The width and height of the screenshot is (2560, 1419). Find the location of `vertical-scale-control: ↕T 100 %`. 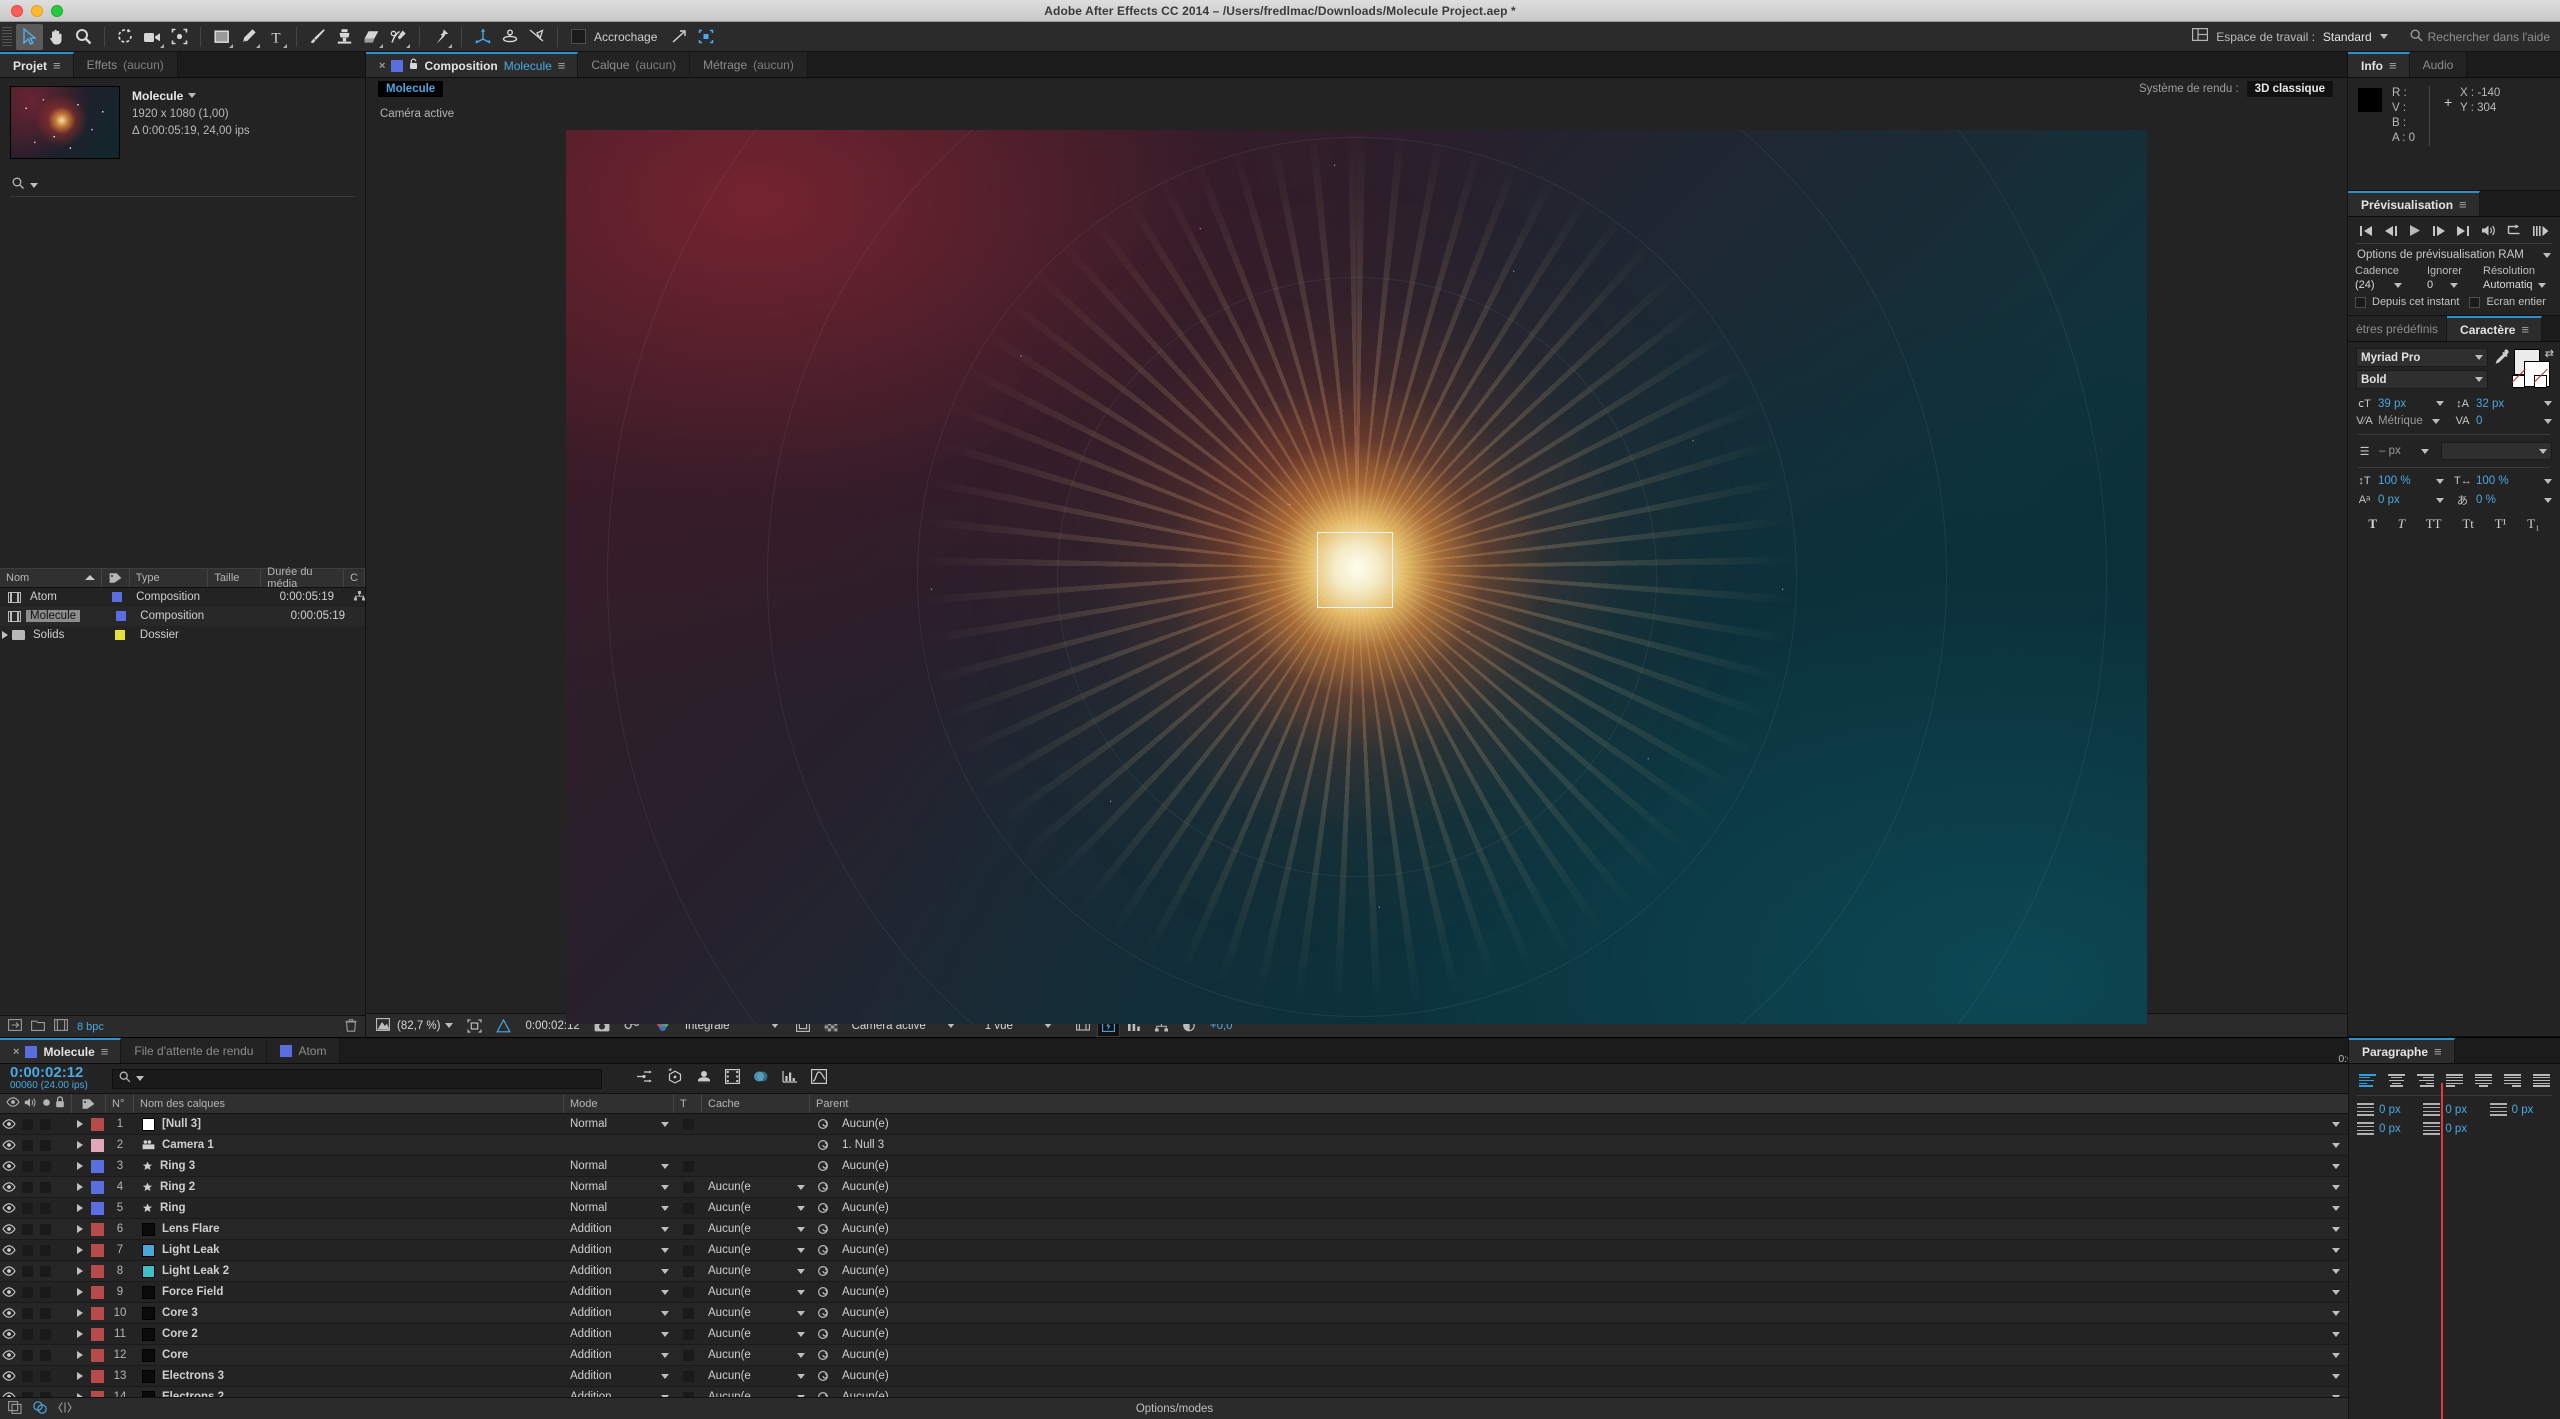

vertical-scale-control: ↕T 100 % is located at coordinates (2405, 481).